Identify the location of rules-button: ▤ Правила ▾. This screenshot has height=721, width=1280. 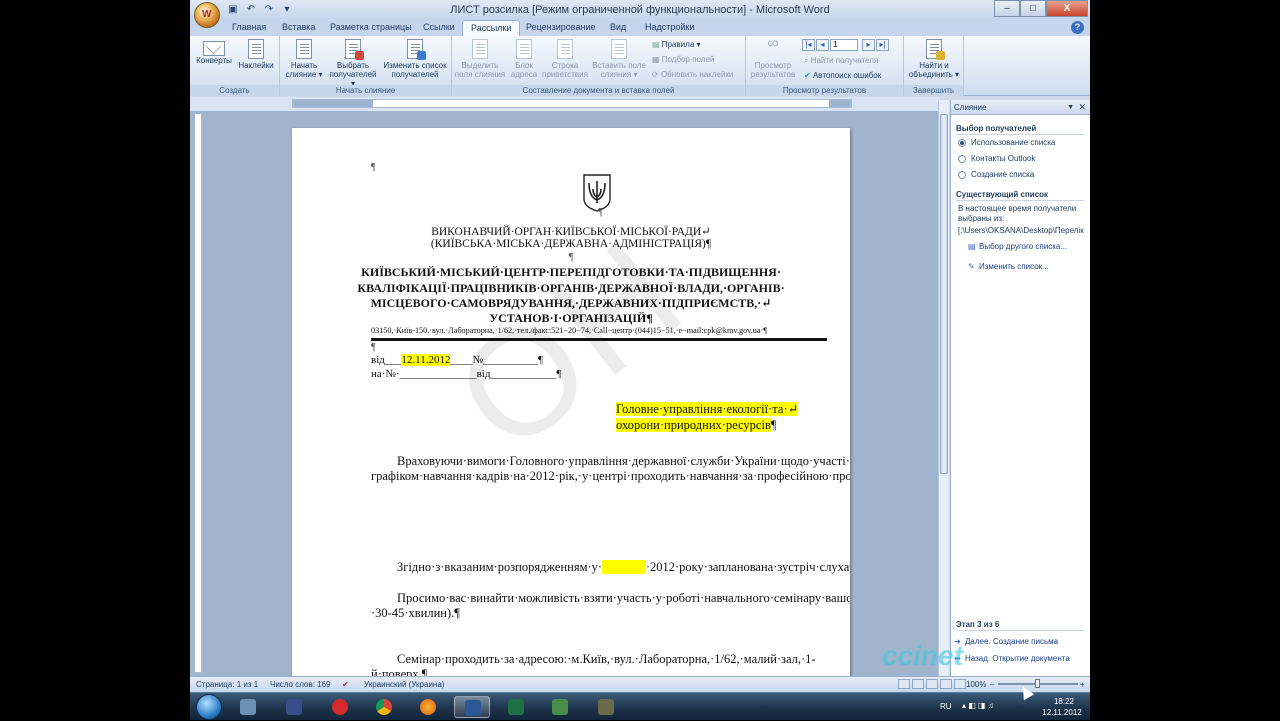
(676, 45).